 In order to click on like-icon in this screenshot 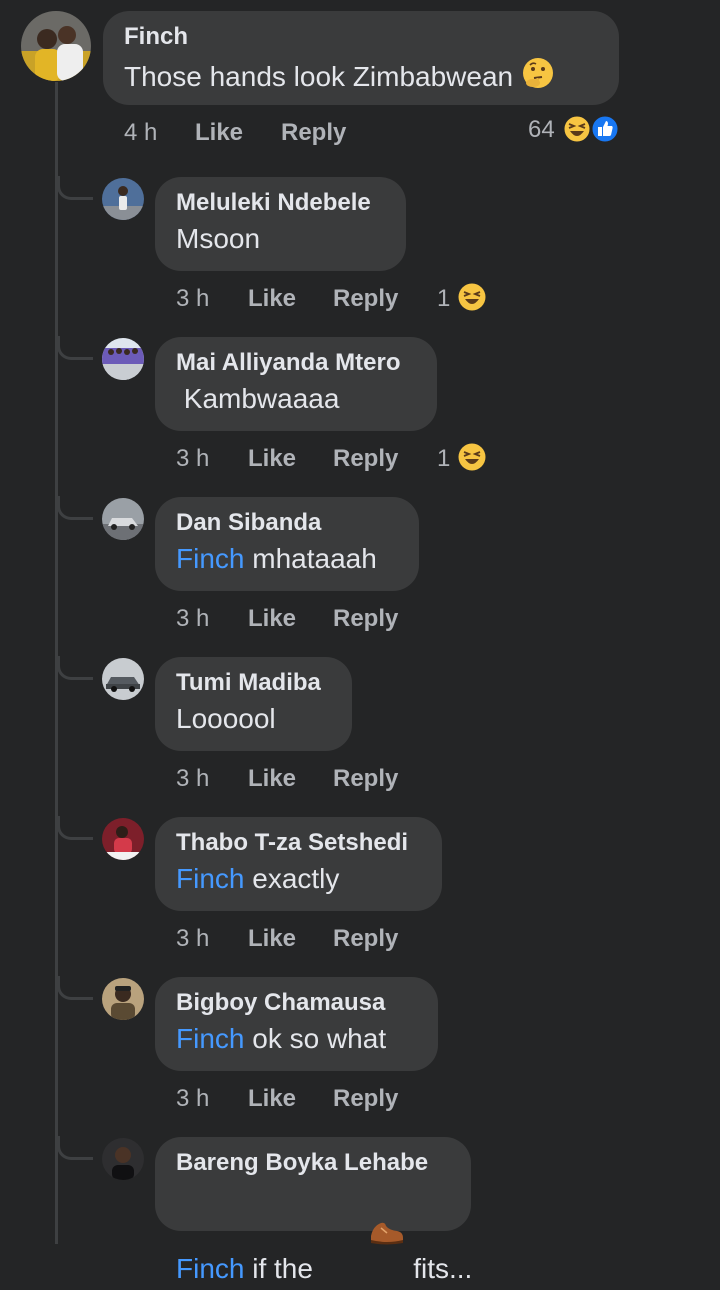, I will do `click(605, 129)`.